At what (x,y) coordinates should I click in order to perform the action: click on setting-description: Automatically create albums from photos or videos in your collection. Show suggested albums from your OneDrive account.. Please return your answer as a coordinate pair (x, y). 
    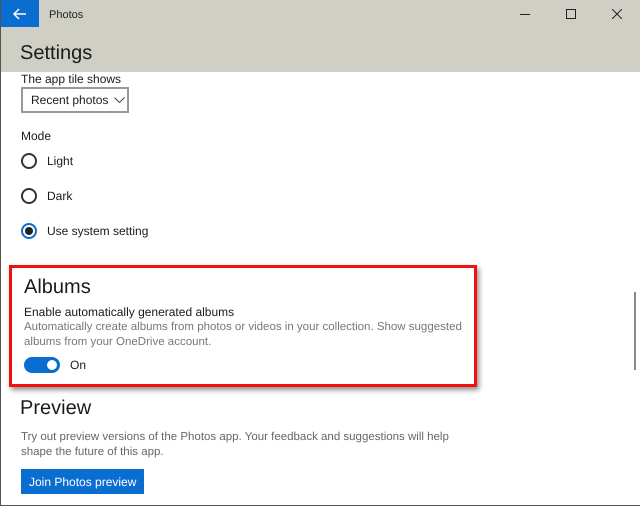
    Looking at the image, I should click on (243, 335).